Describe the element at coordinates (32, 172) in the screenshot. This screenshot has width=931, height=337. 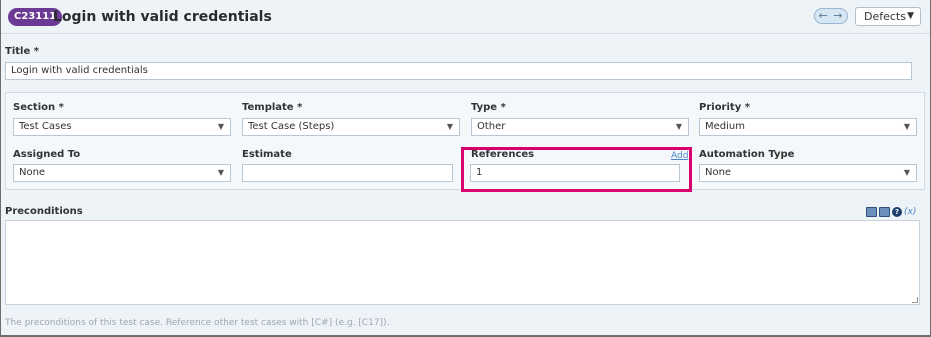
I see `assigned-to-value: None` at that location.